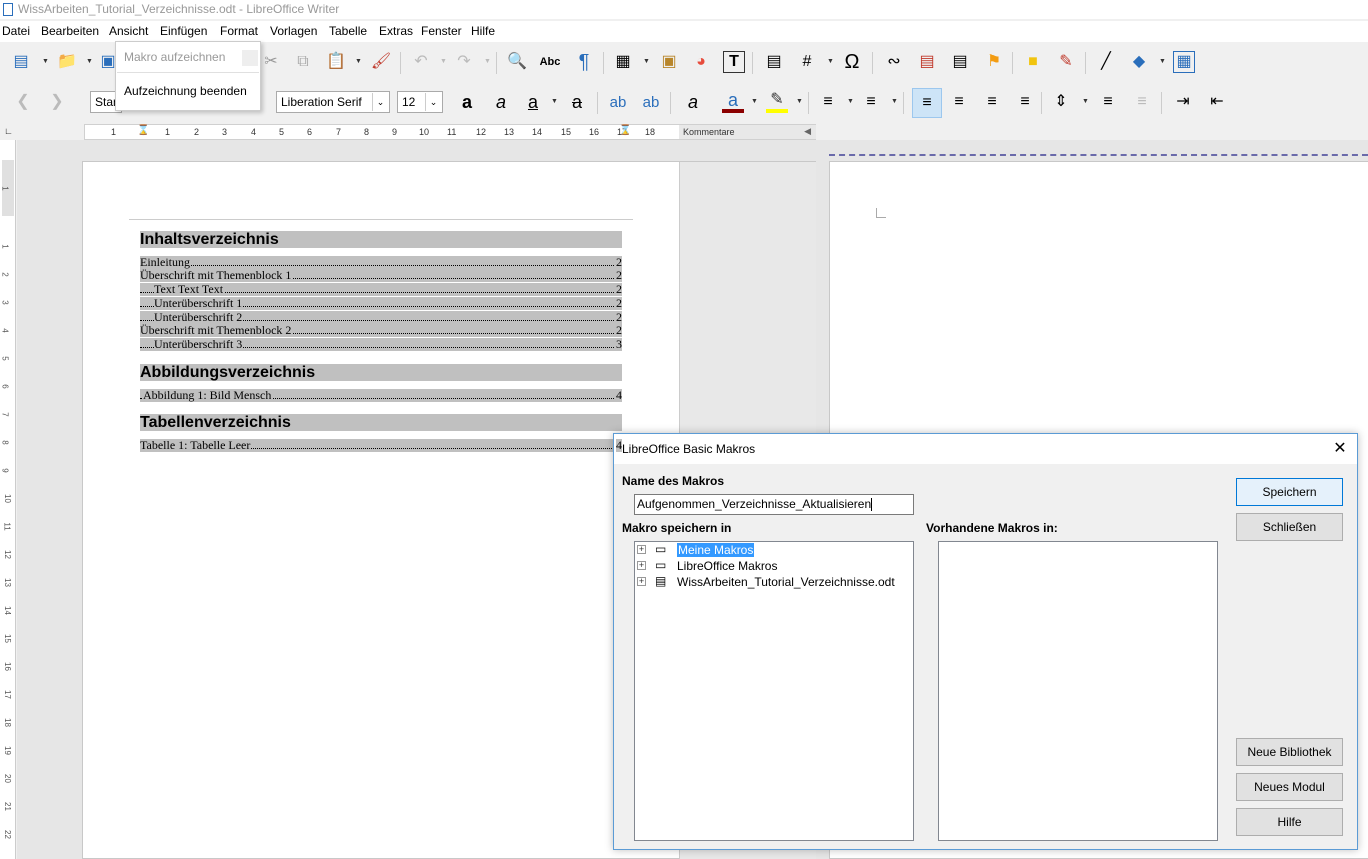 The height and width of the screenshot is (859, 1368). Describe the element at coordinates (303, 62) in the screenshot. I see `copy-icon: ⧉` at that location.